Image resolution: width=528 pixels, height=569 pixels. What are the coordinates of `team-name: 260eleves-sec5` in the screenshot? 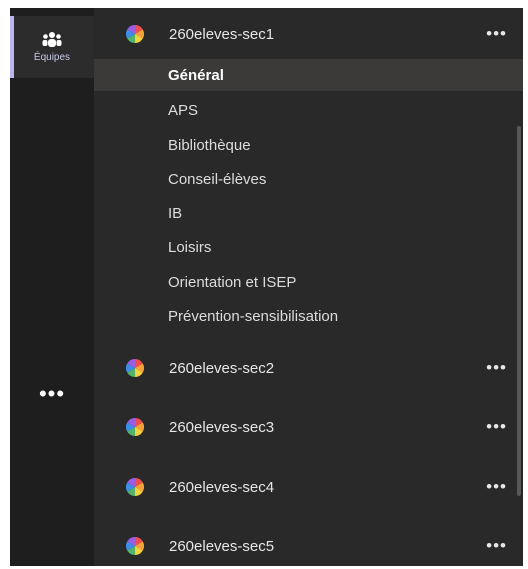 It's located at (222, 546).